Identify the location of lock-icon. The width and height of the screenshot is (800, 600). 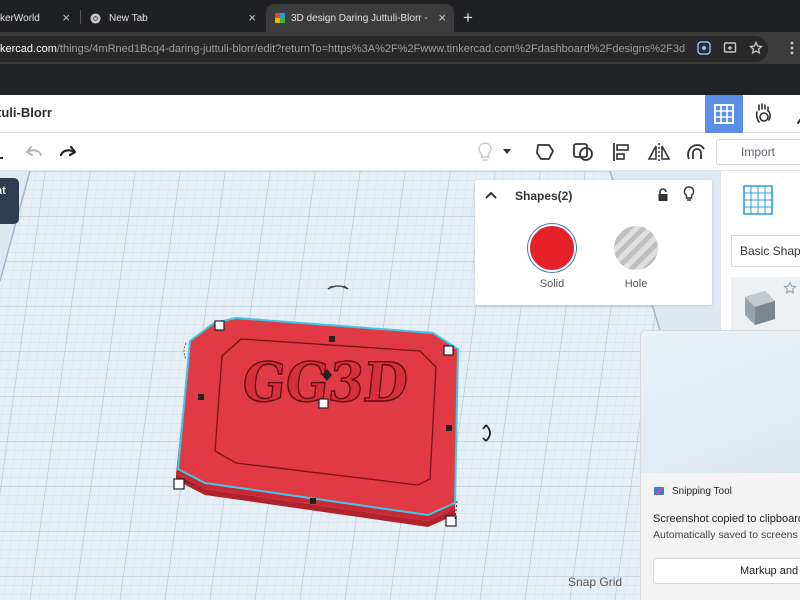
(663, 195).